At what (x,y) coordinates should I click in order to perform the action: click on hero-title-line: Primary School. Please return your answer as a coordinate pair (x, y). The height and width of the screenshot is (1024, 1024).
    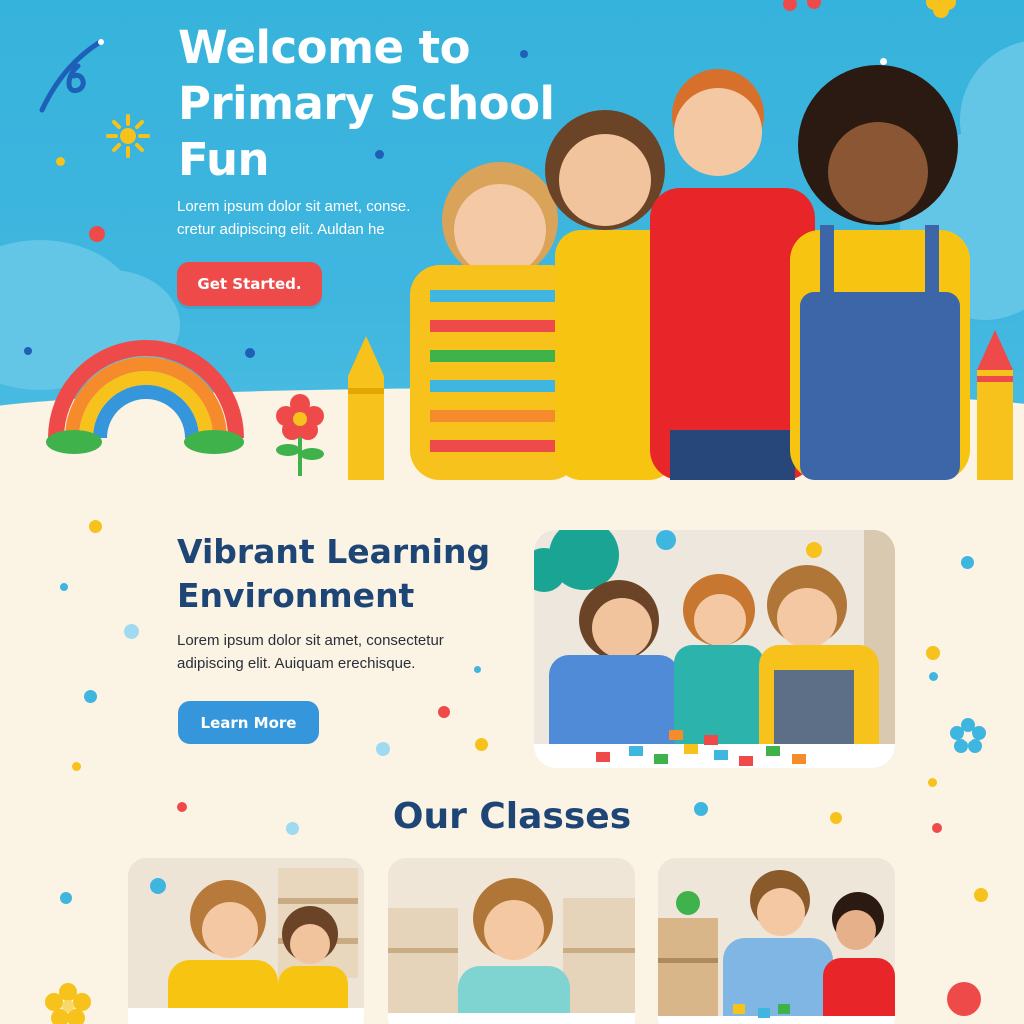
    Looking at the image, I should click on (366, 103).